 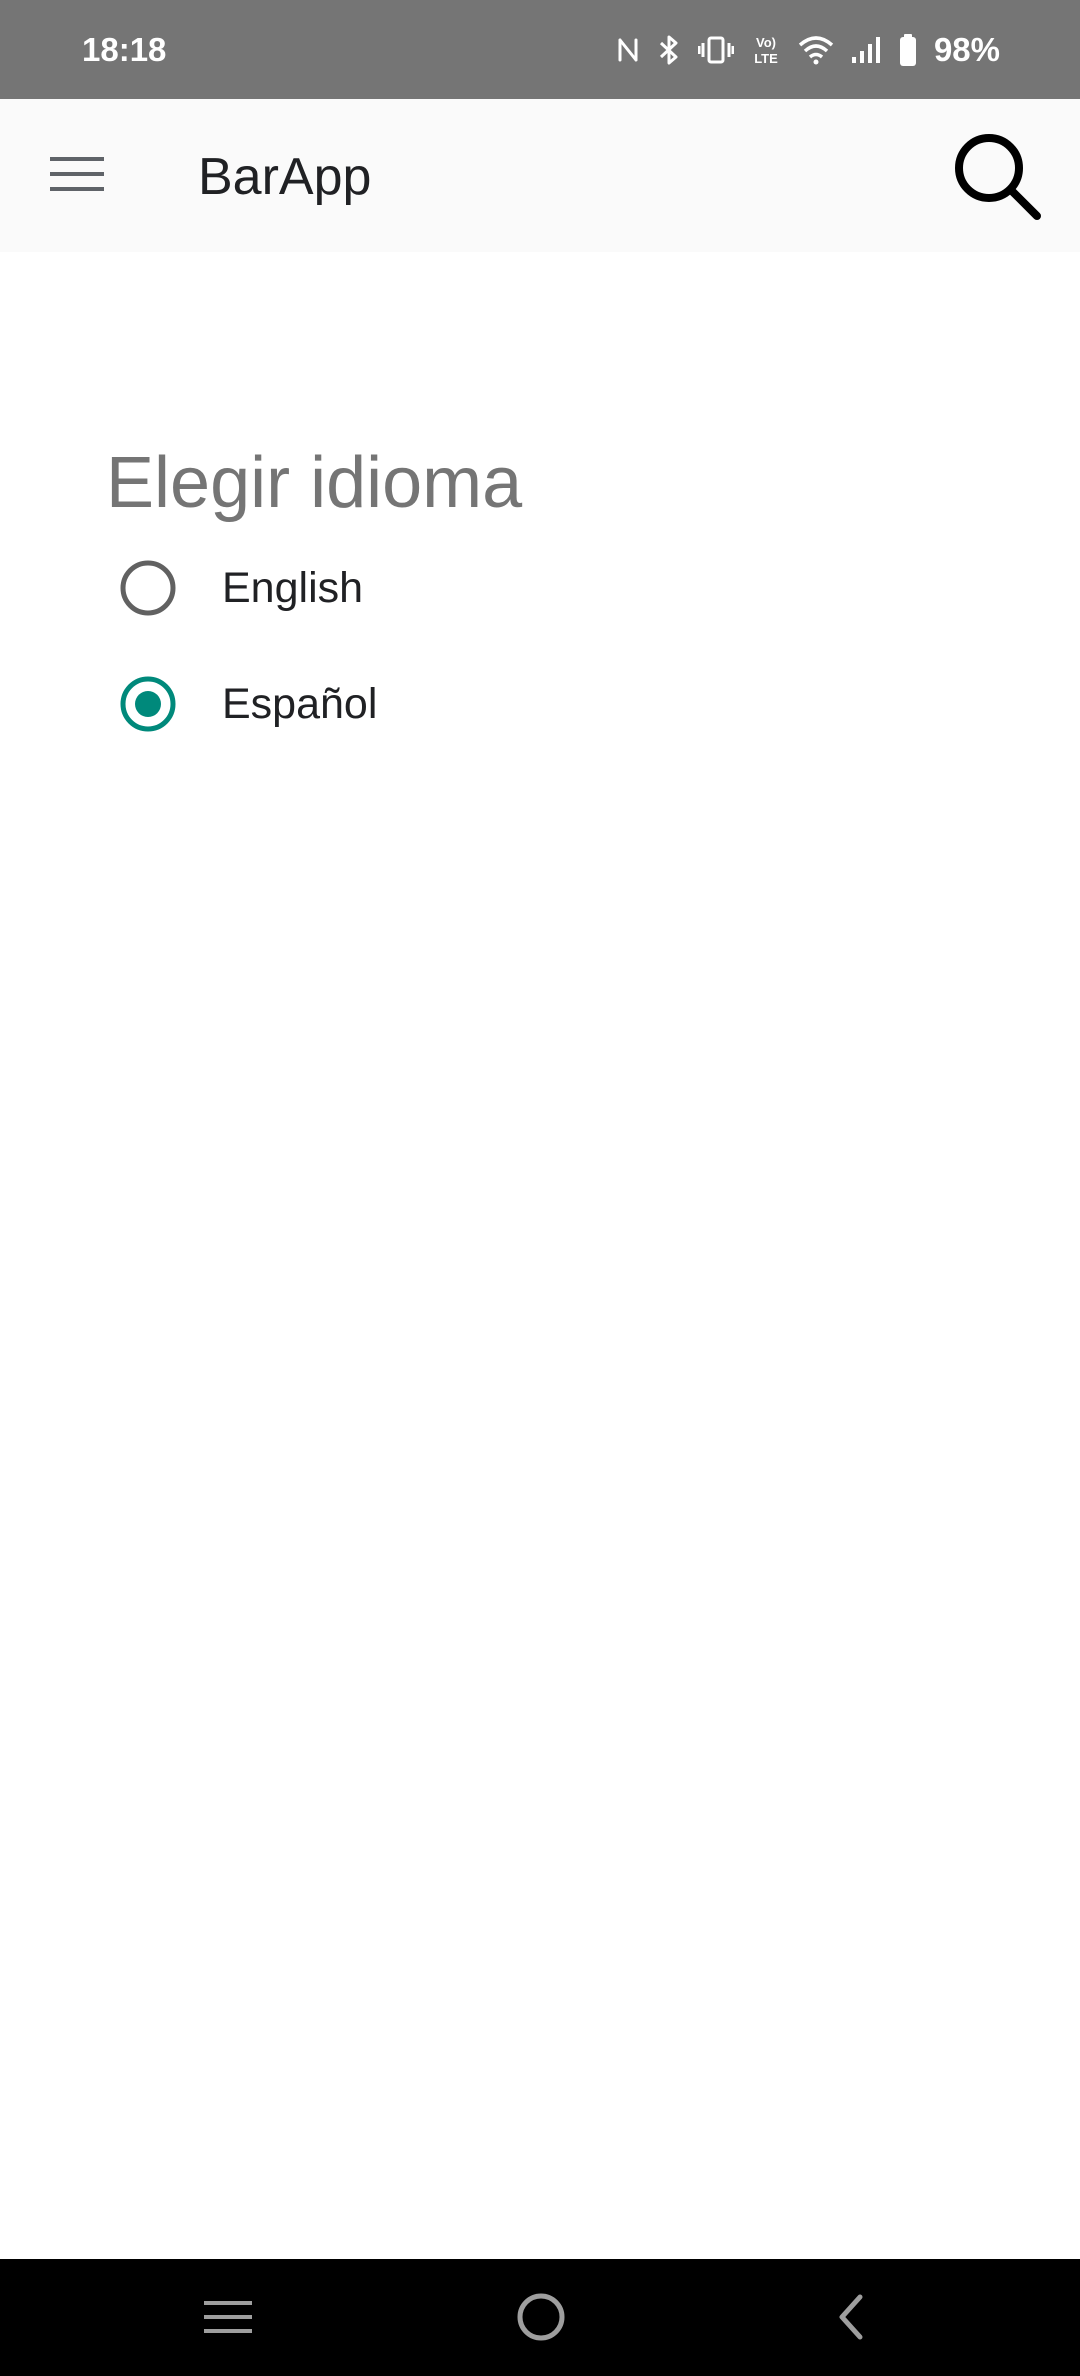 I want to click on language-section-title: Elegir idioma, so click(x=314, y=483).